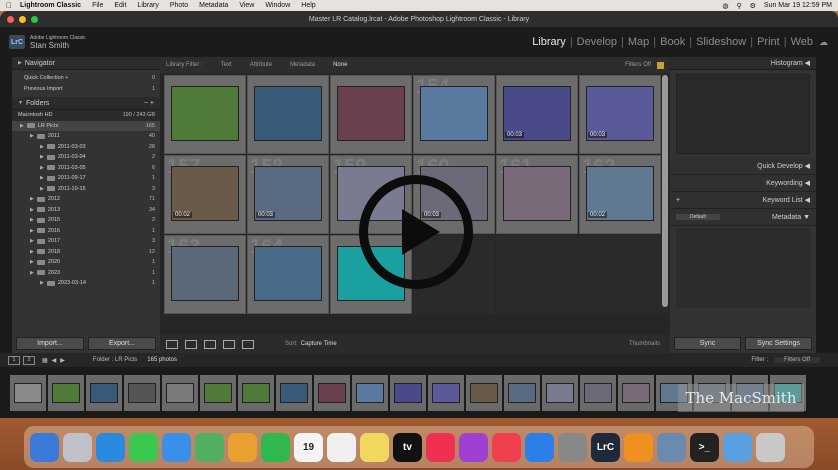  What do you see at coordinates (229, 344) in the screenshot?
I see `survey-view-icon` at bounding box center [229, 344].